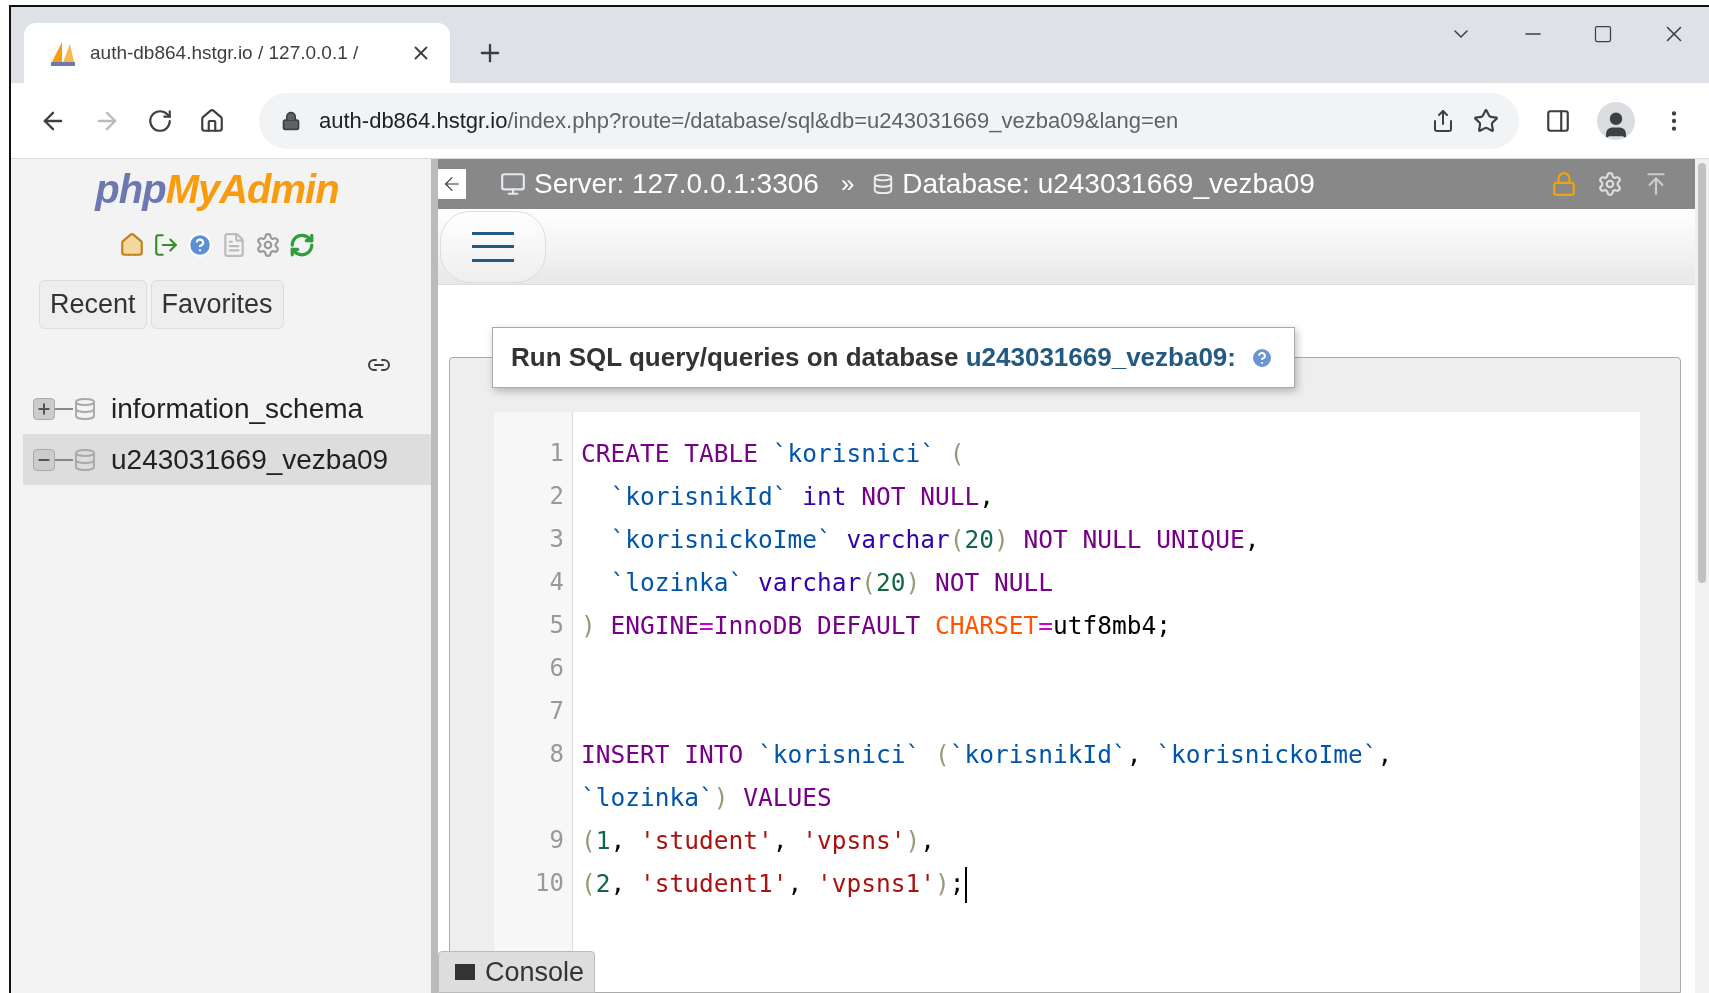  Describe the element at coordinates (225, 53) in the screenshot. I see `tab-title: auth-db864.hstgr.io / 127.0.0.1 /` at that location.